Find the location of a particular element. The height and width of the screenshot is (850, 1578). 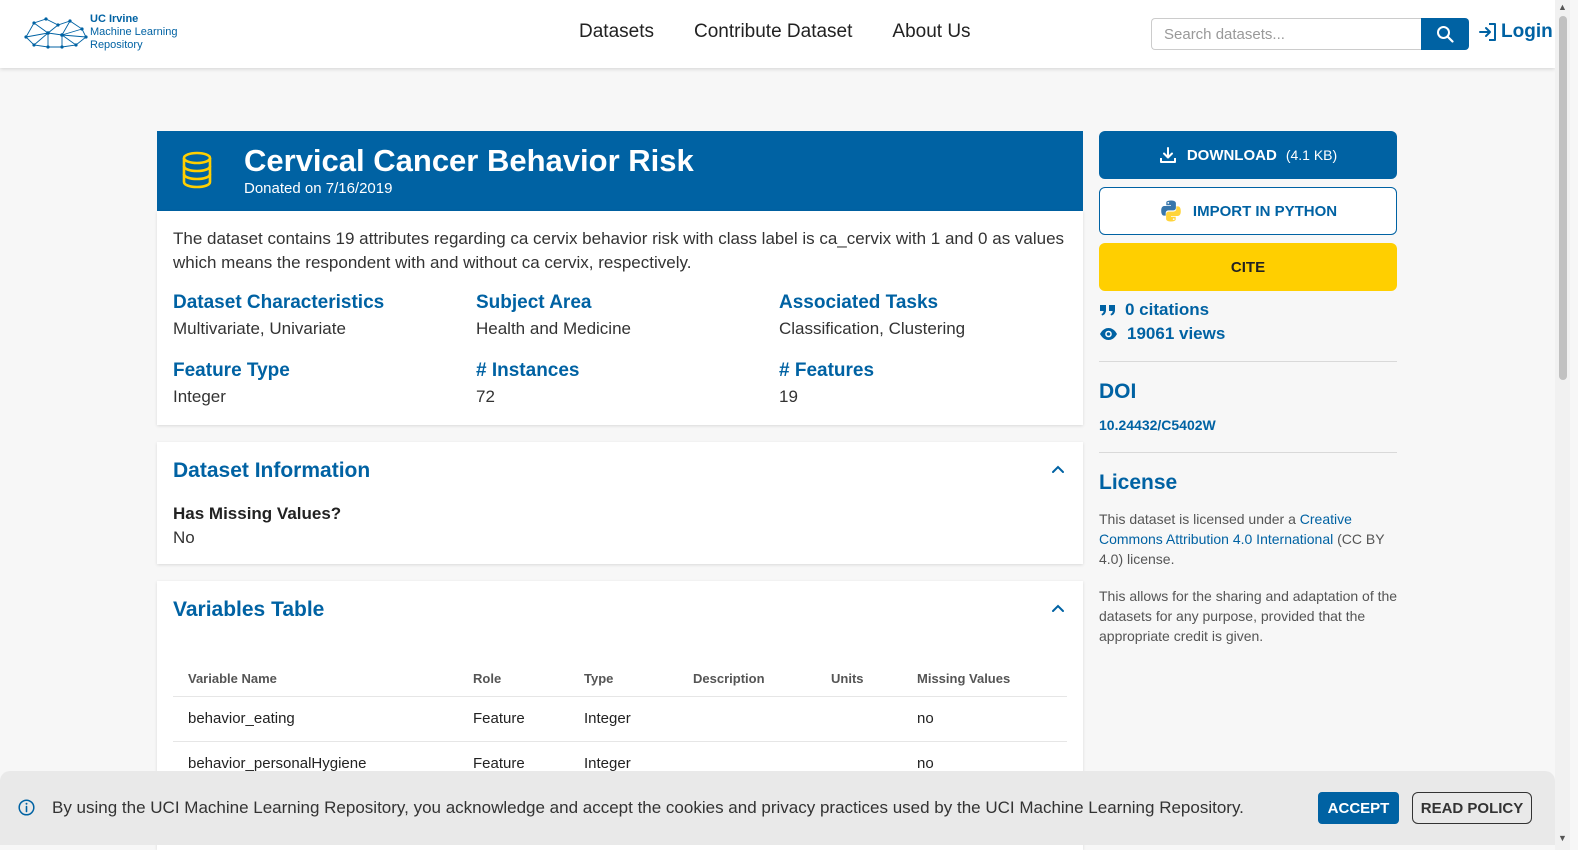

table-cell: behavior_eating is located at coordinates (315, 719).